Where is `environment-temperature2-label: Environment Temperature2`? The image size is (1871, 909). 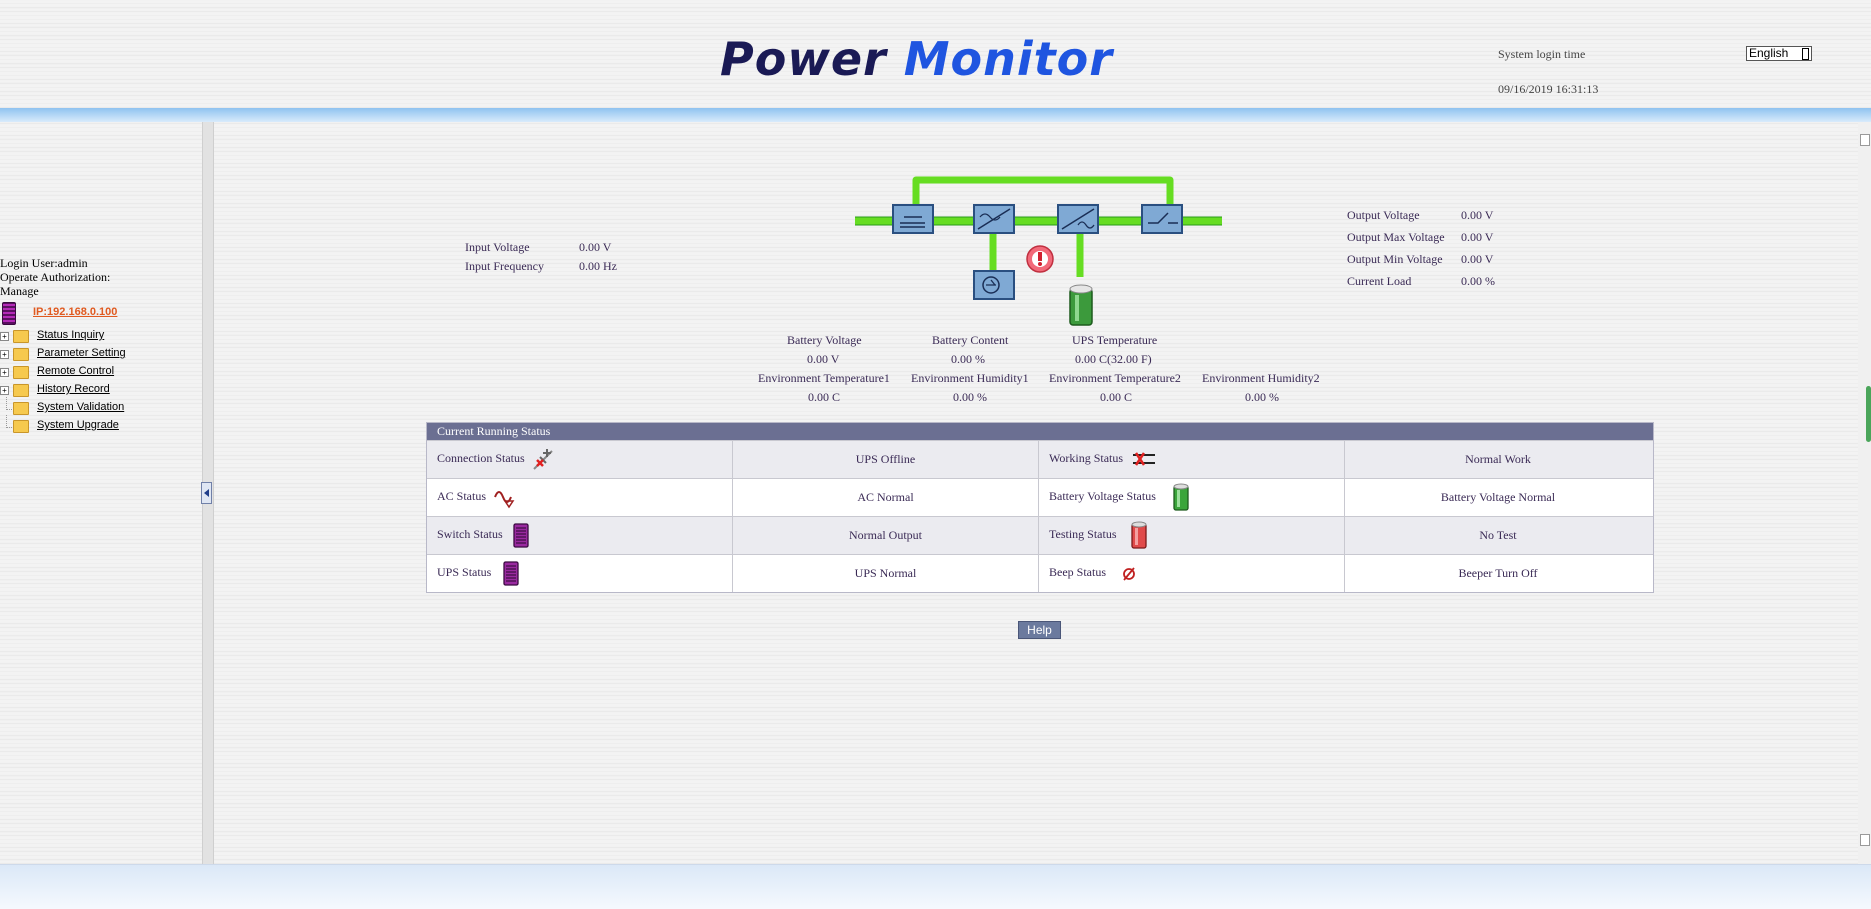 environment-temperature2-label: Environment Temperature2 is located at coordinates (1115, 378).